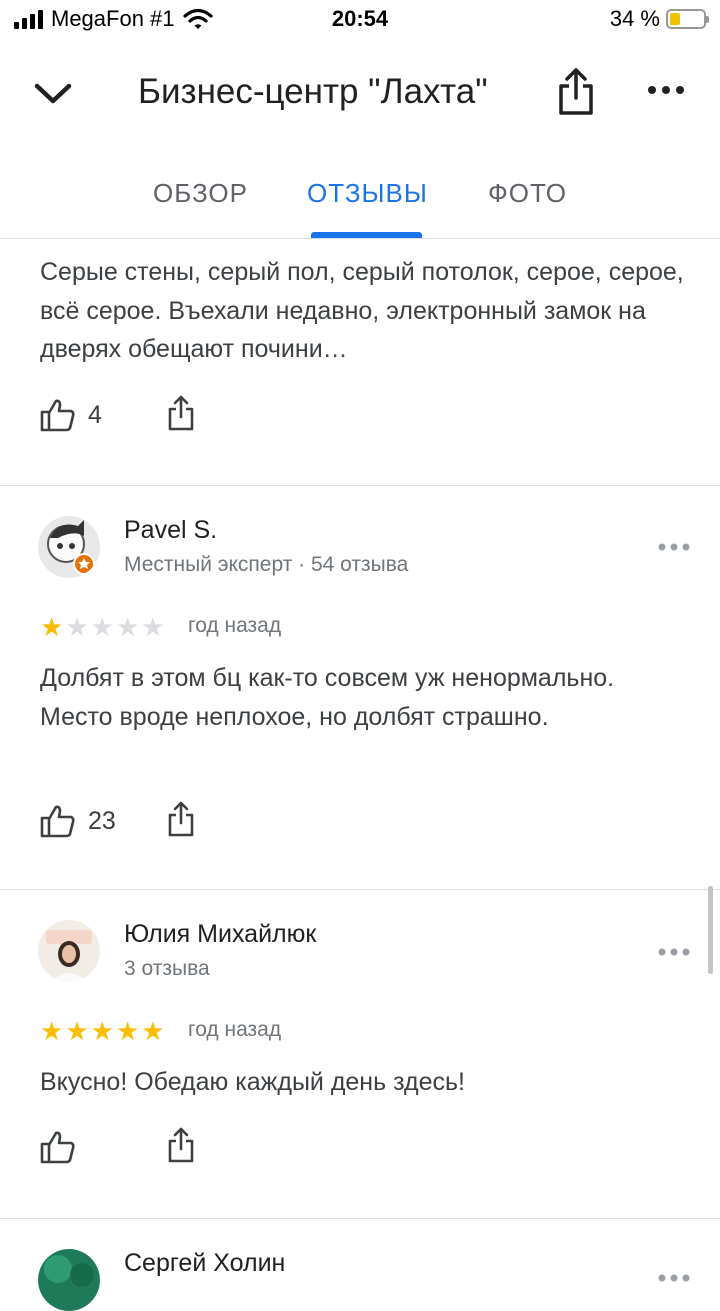 This screenshot has height=1311, width=720. Describe the element at coordinates (634, 18) in the screenshot. I see `battery-percent: 34 %` at that location.